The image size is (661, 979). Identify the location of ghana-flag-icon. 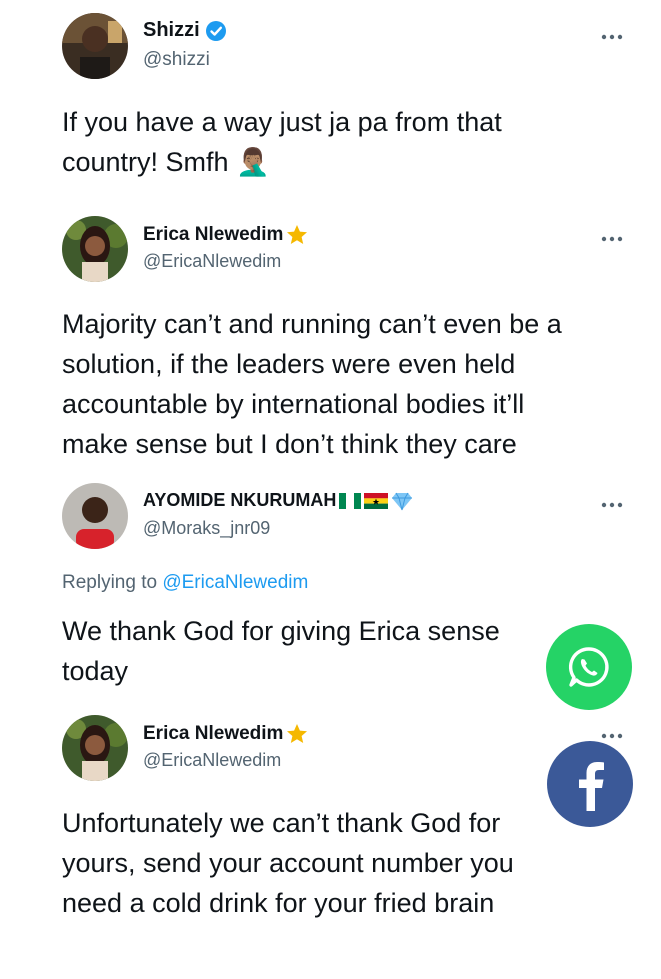
(376, 500).